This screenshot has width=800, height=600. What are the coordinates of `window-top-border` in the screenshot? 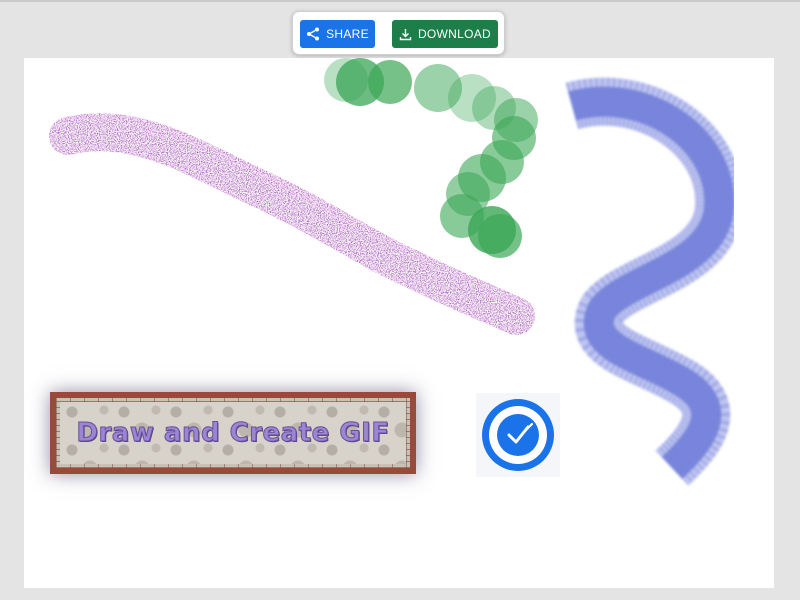 It's located at (400, 1).